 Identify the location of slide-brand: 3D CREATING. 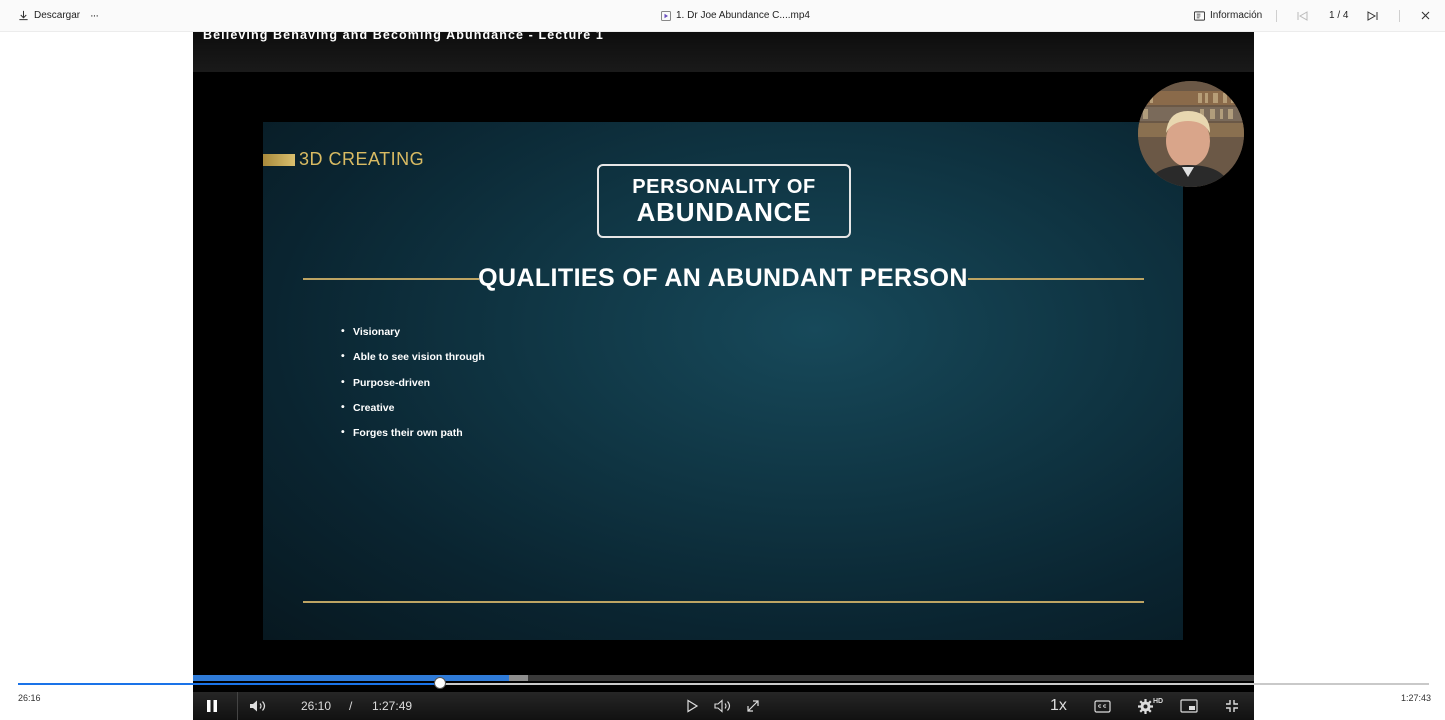
(343, 159).